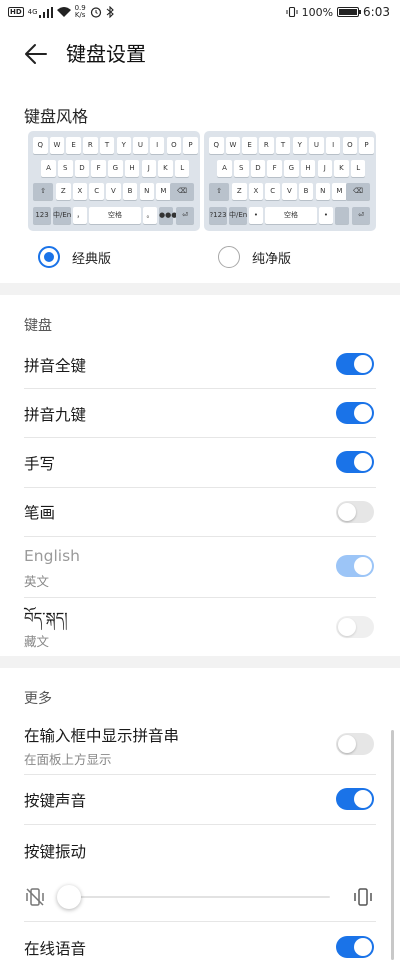  Describe the element at coordinates (55, 801) in the screenshot. I see `setting-label: 按键声音` at that location.